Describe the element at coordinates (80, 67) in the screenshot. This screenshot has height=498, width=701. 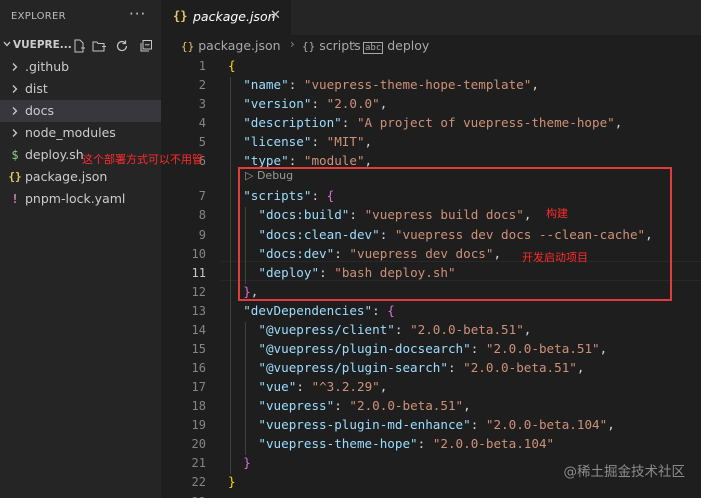
I see `file-item-github: .github` at that location.